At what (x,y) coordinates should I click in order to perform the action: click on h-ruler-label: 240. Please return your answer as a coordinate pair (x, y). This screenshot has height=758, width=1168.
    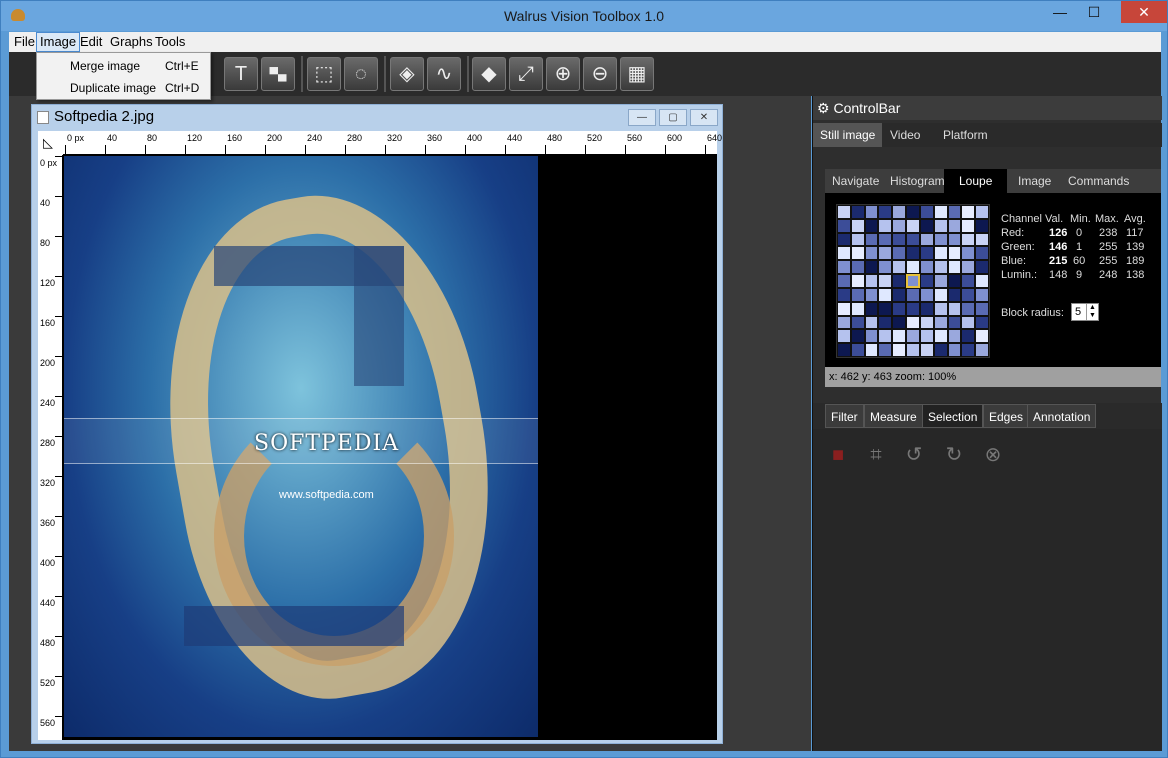
    Looking at the image, I should click on (315, 138).